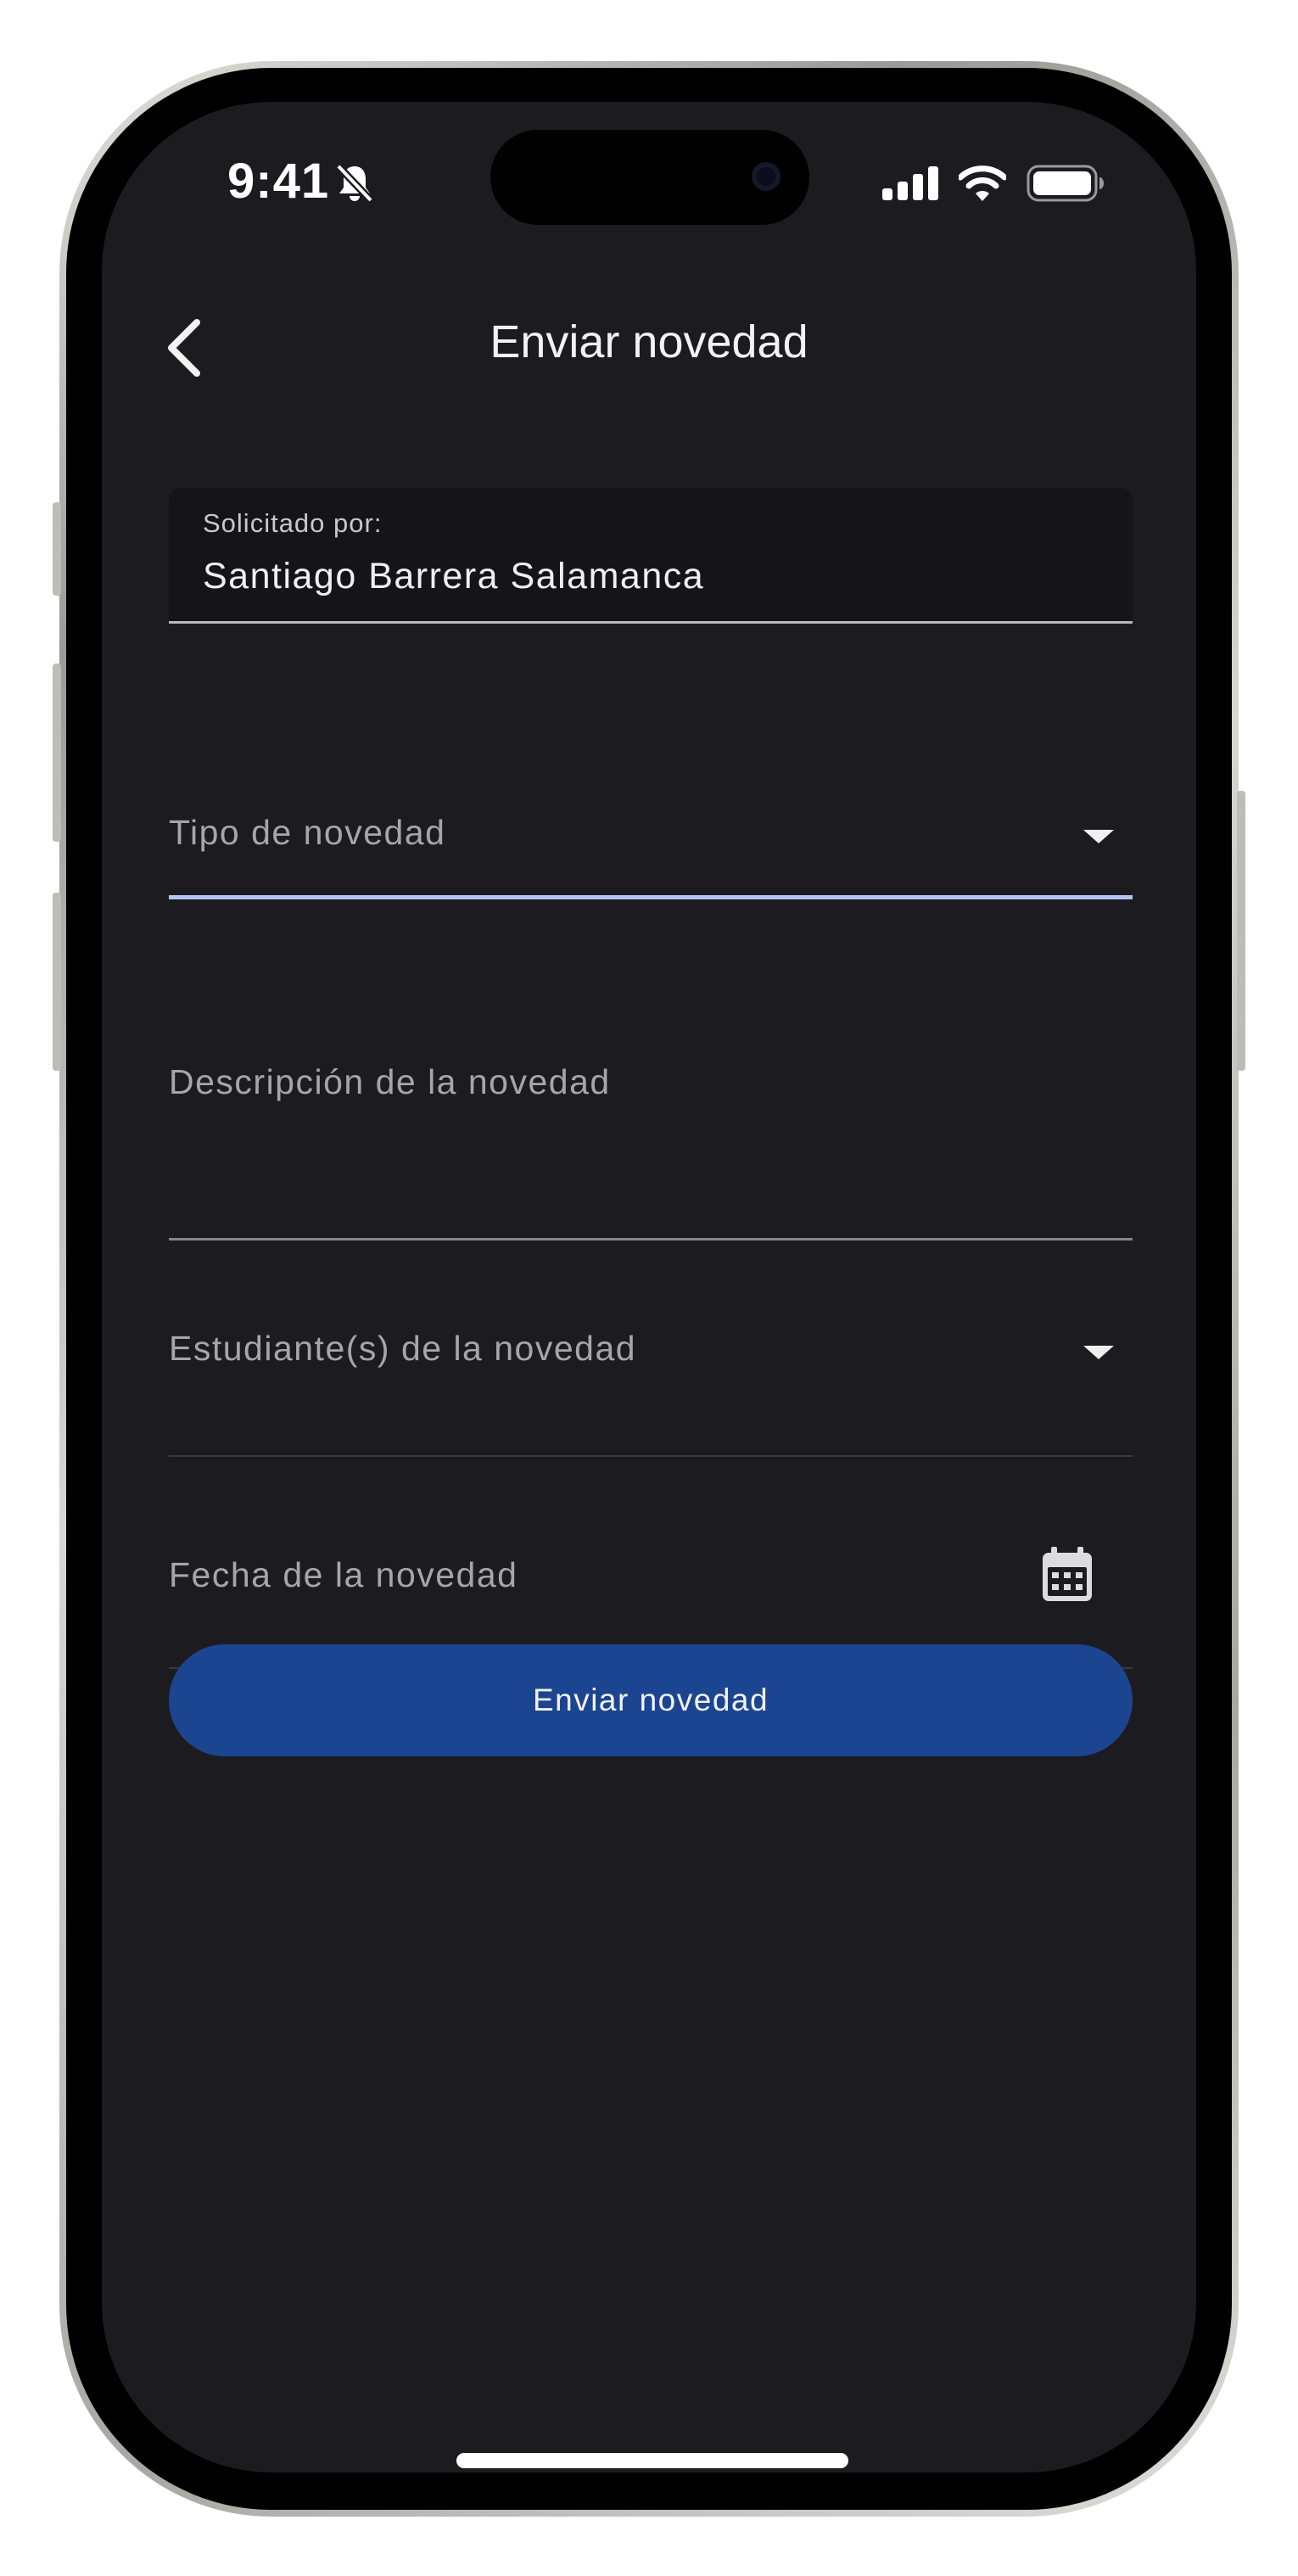 This screenshot has height=2576, width=1298. I want to click on status-time: 9:41, so click(278, 181).